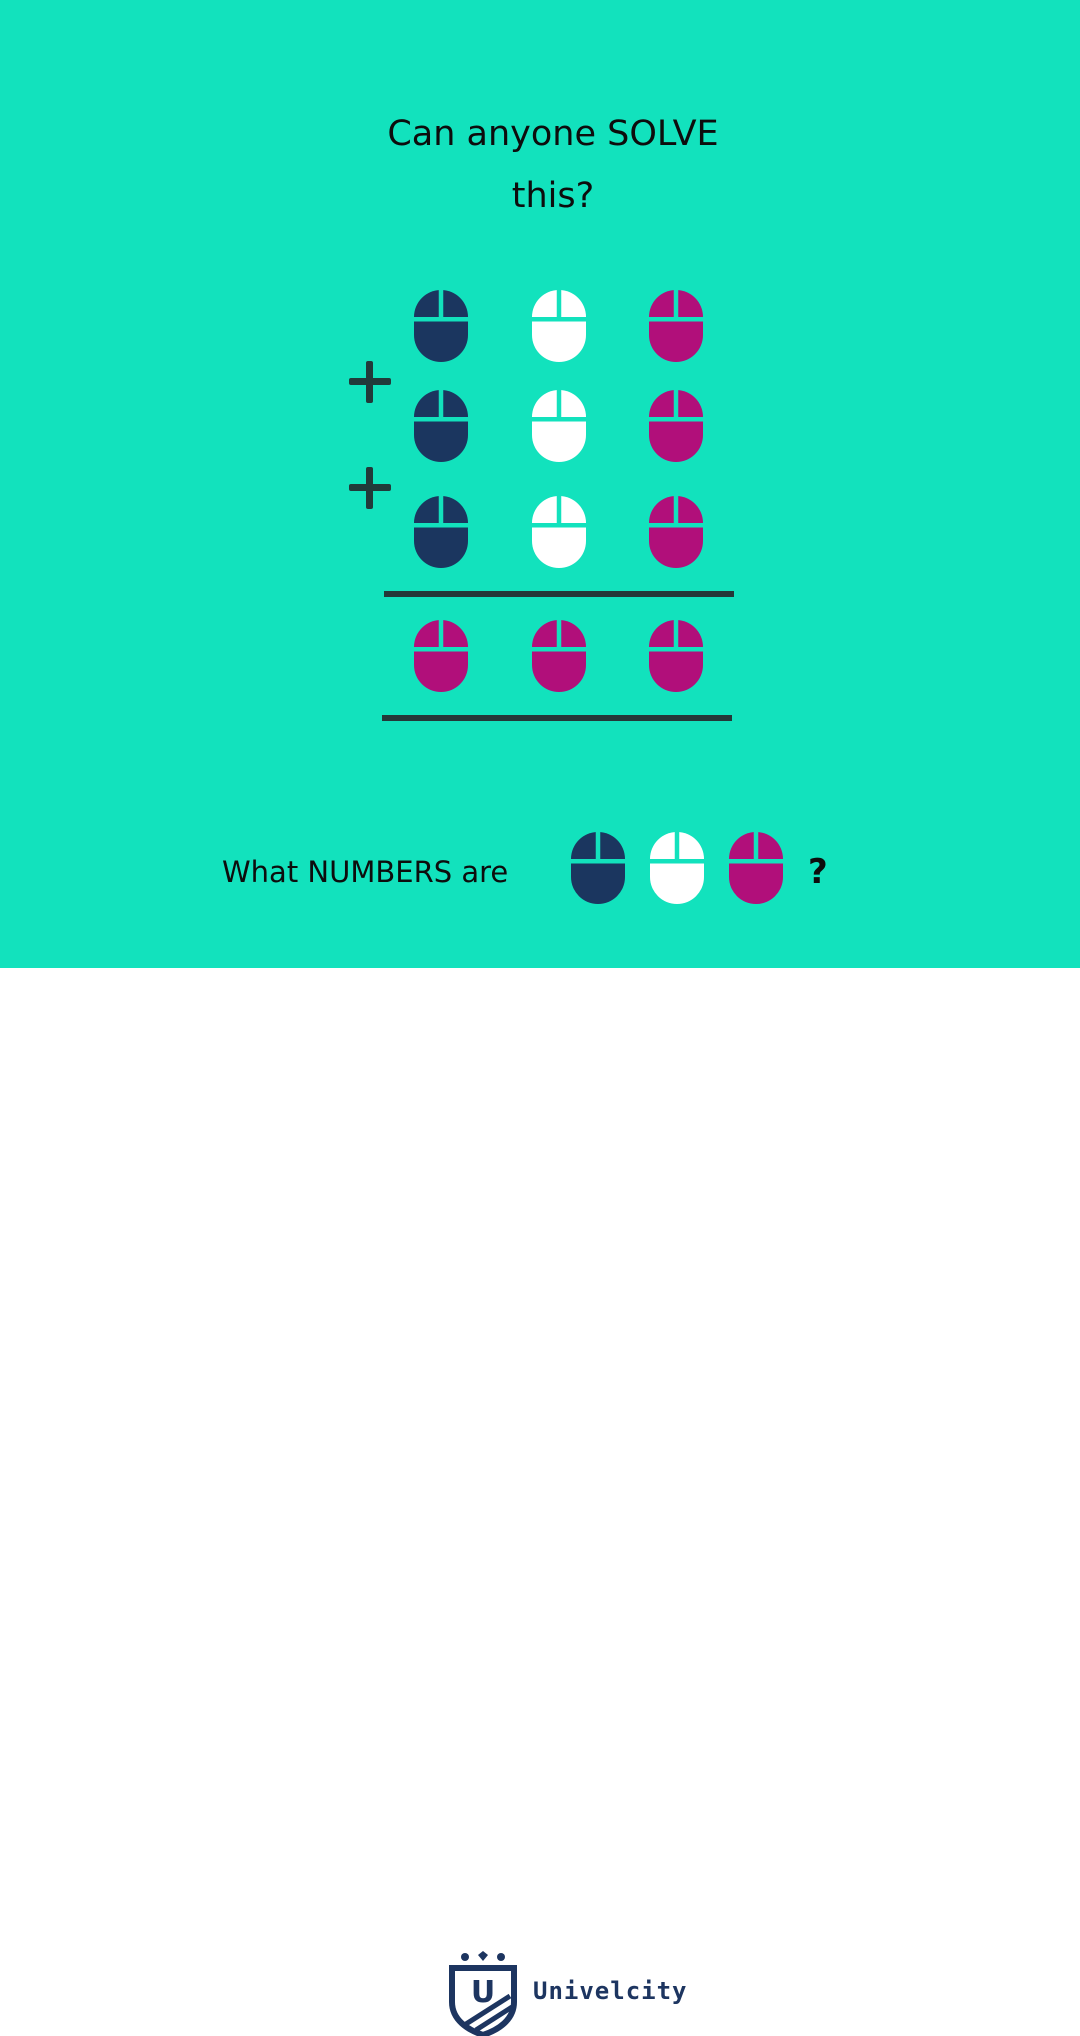  I want to click on sum-divider-line, so click(559, 594).